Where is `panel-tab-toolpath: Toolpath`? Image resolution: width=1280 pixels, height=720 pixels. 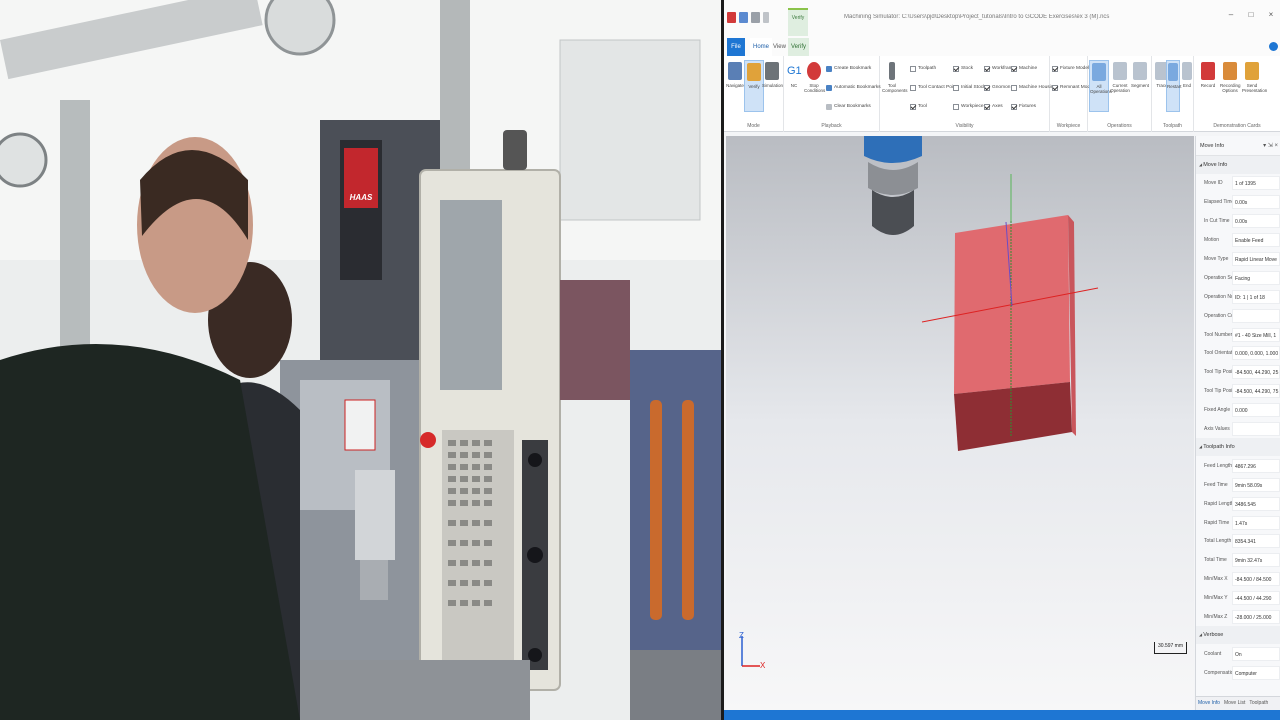 panel-tab-toolpath: Toolpath is located at coordinates (1258, 703).